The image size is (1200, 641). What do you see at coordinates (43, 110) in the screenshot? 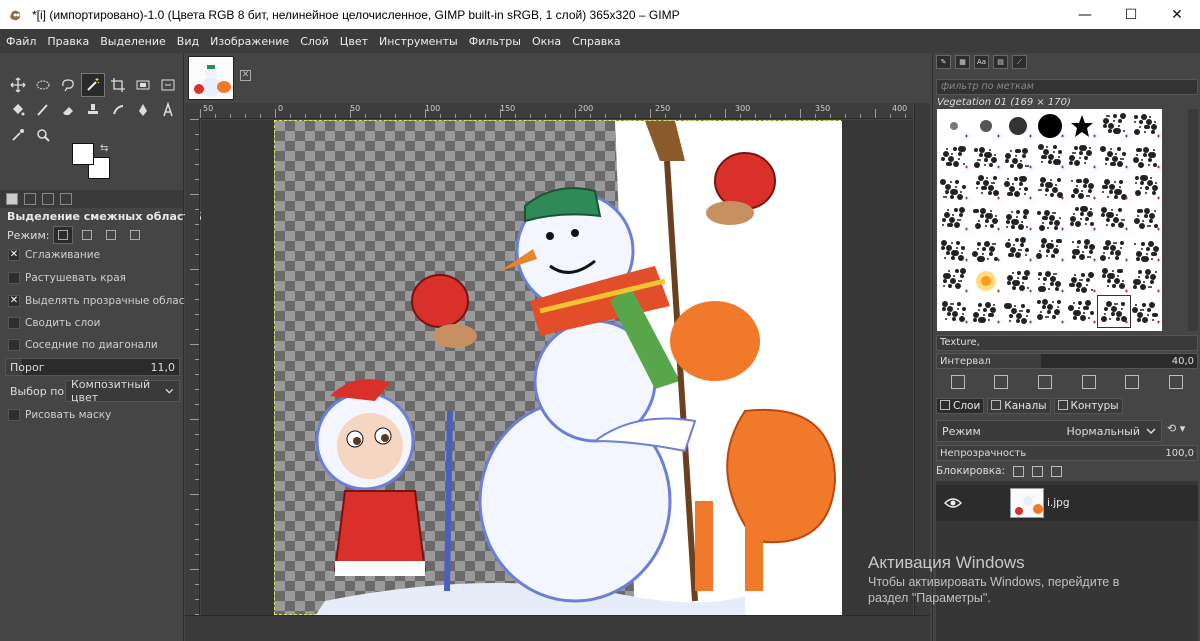
I see `paintbrush-button` at bounding box center [43, 110].